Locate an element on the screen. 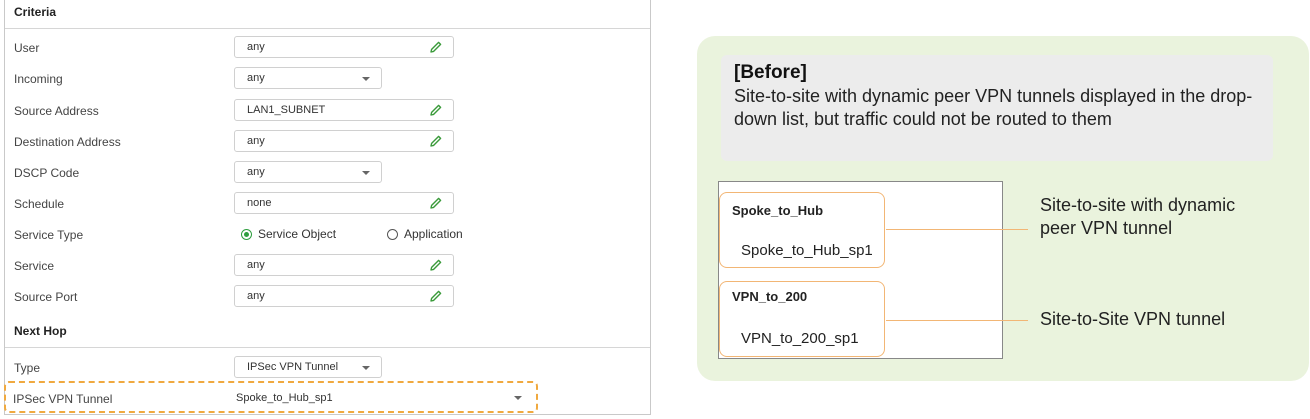 This screenshot has height=419, width=1310. type-select: IPSec VPN Tunnel is located at coordinates (308, 367).